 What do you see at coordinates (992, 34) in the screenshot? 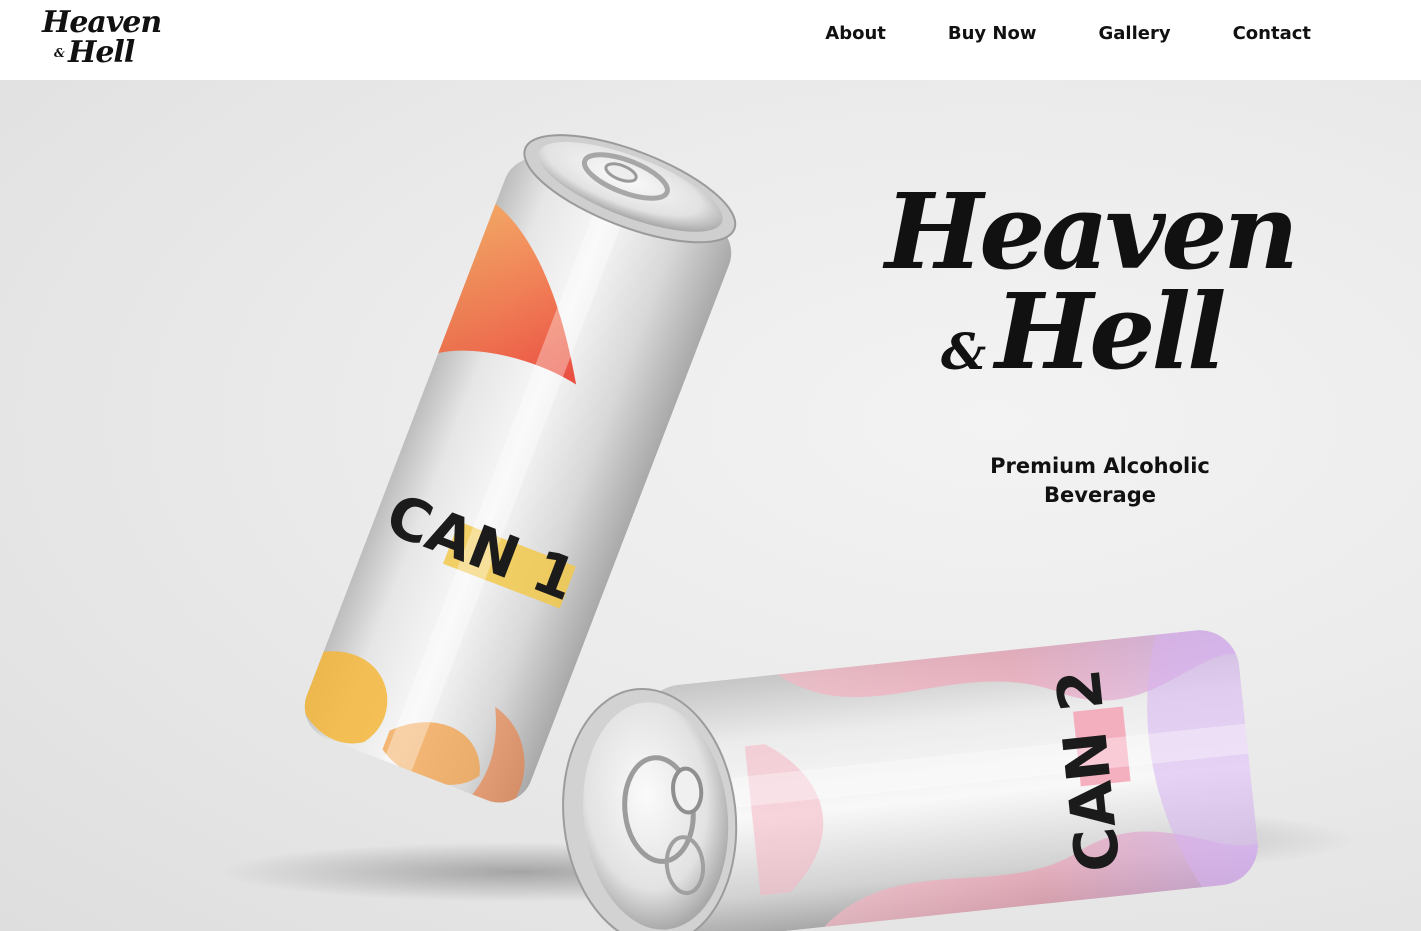
I see `nav-link-buy-now: Buy Now` at bounding box center [992, 34].